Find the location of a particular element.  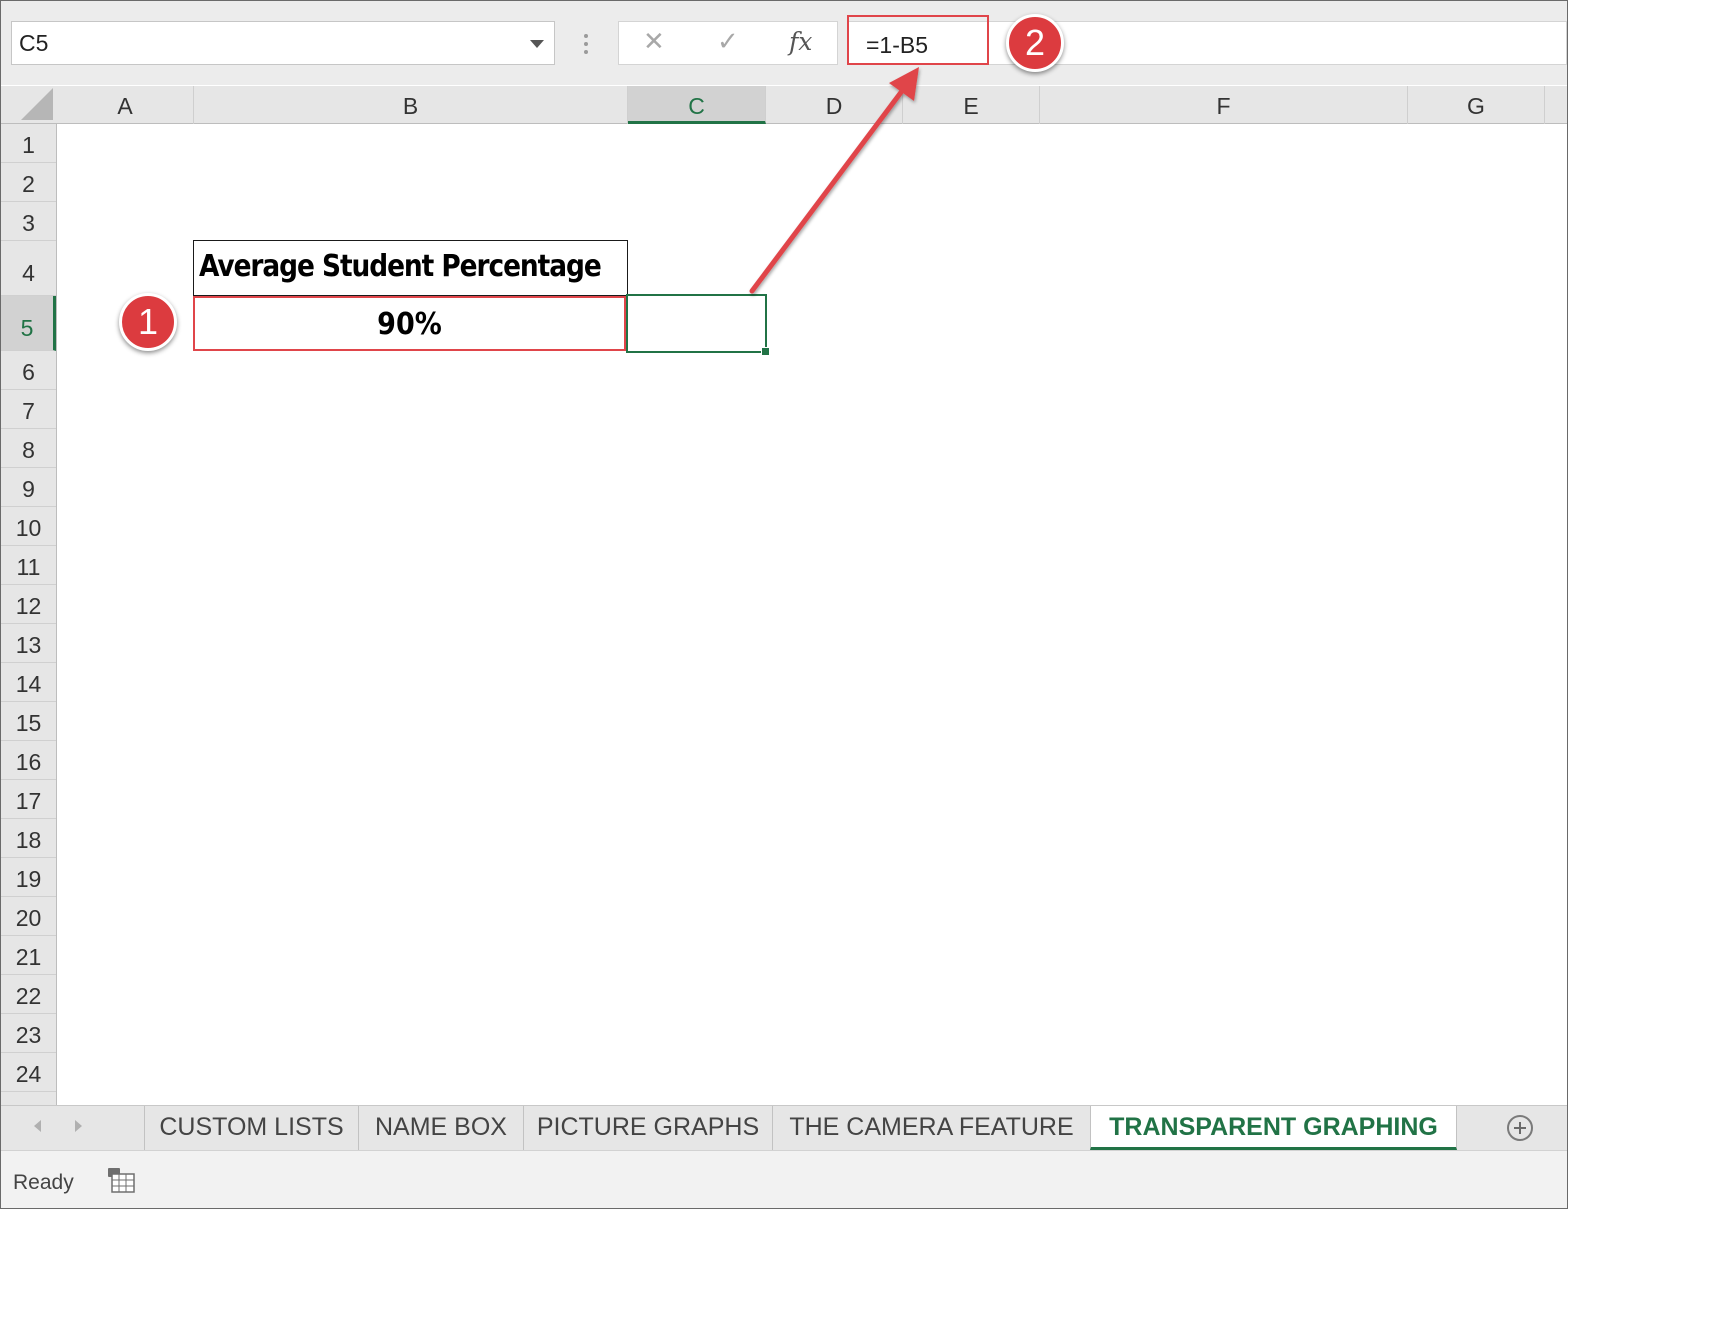

column-header-g: G is located at coordinates (1476, 105).